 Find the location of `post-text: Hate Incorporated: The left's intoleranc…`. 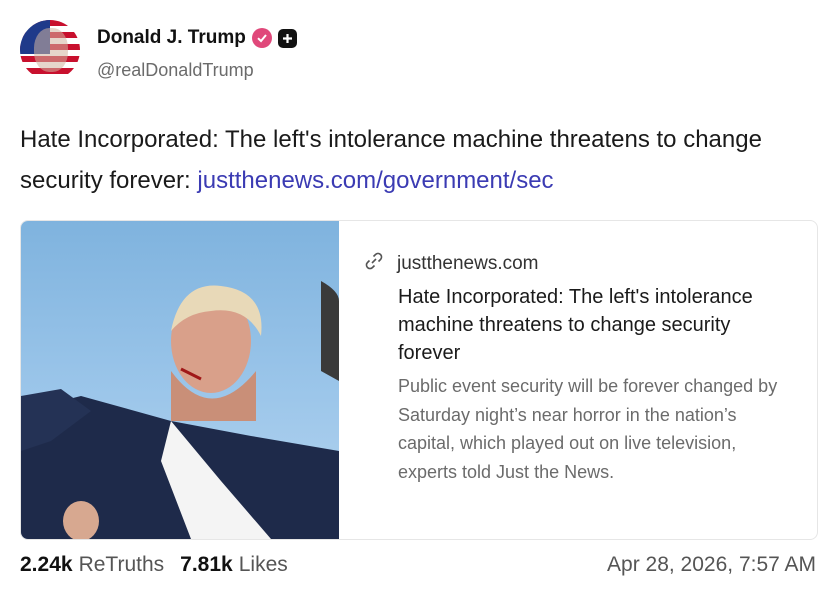

post-text: Hate Incorporated: The left's intoleranc… is located at coordinates (420, 160).